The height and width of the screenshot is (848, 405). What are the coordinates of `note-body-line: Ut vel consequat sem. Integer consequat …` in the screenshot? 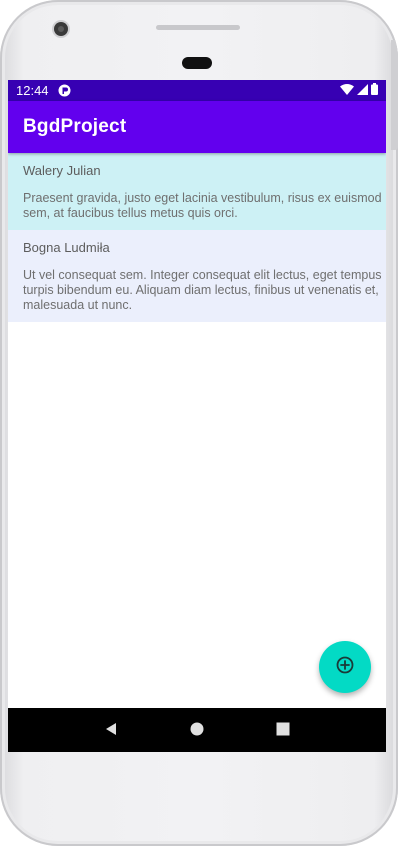 It's located at (202, 275).